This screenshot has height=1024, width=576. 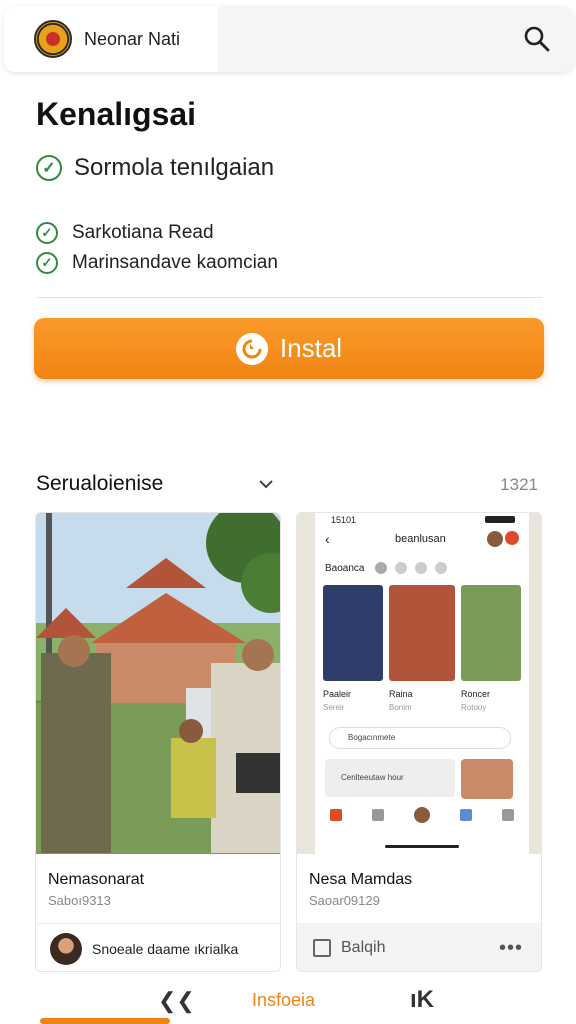 What do you see at coordinates (158, 683) in the screenshot?
I see `village-photo` at bounding box center [158, 683].